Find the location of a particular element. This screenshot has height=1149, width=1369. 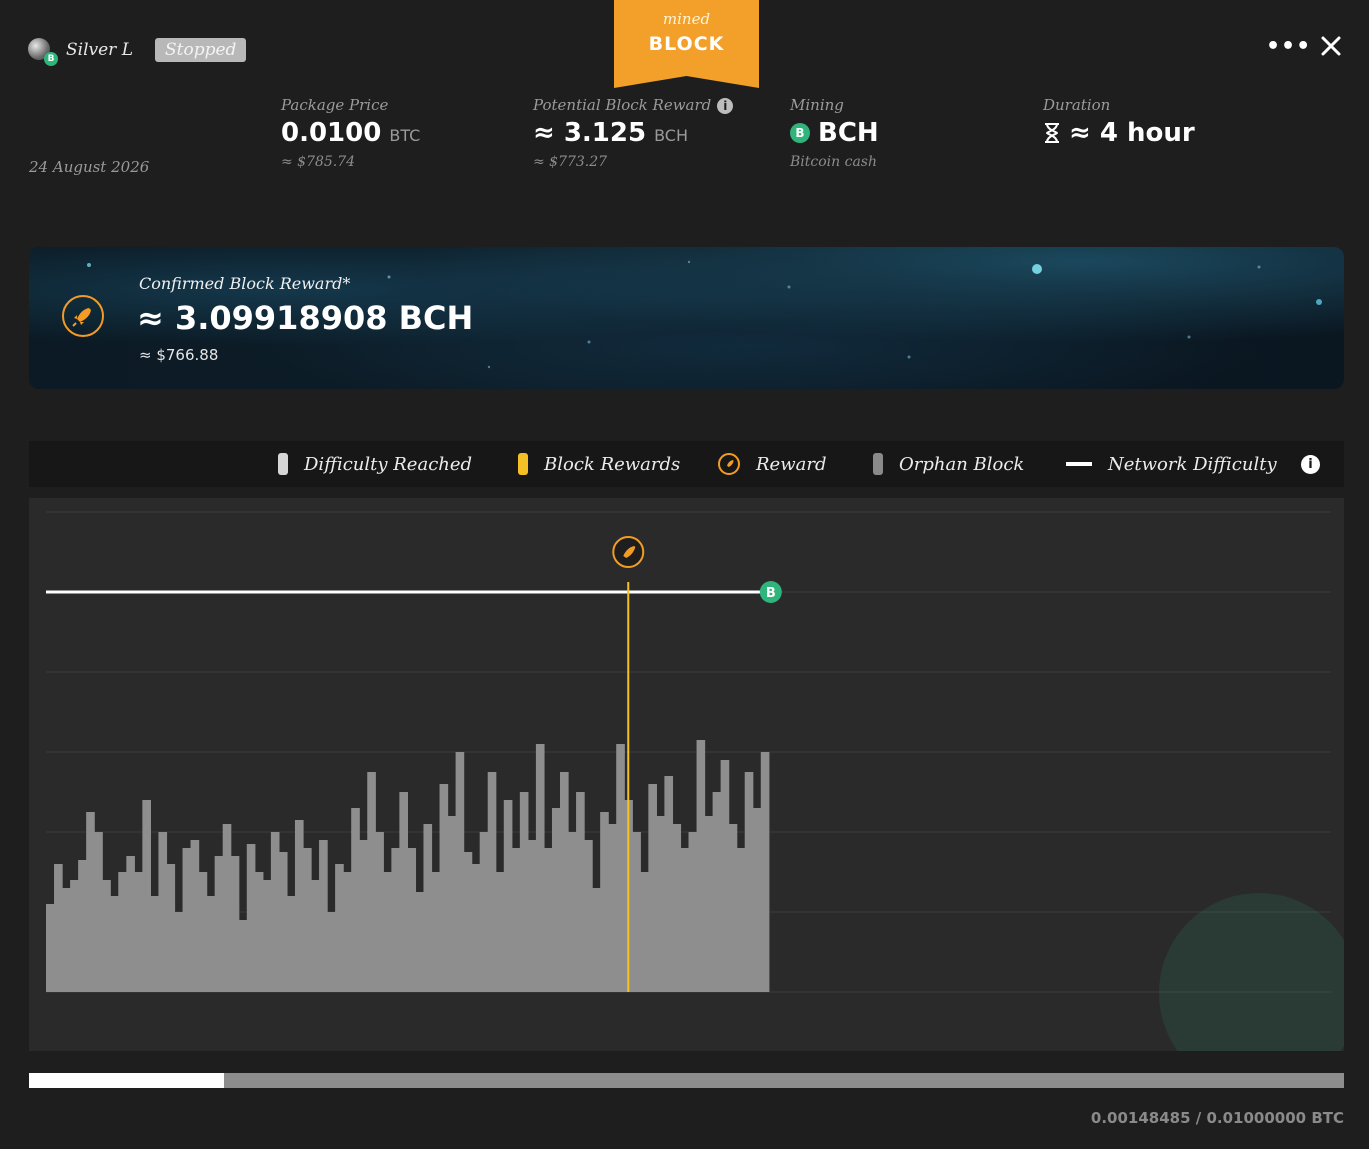

mining-value-row: B BCH is located at coordinates (834, 133).